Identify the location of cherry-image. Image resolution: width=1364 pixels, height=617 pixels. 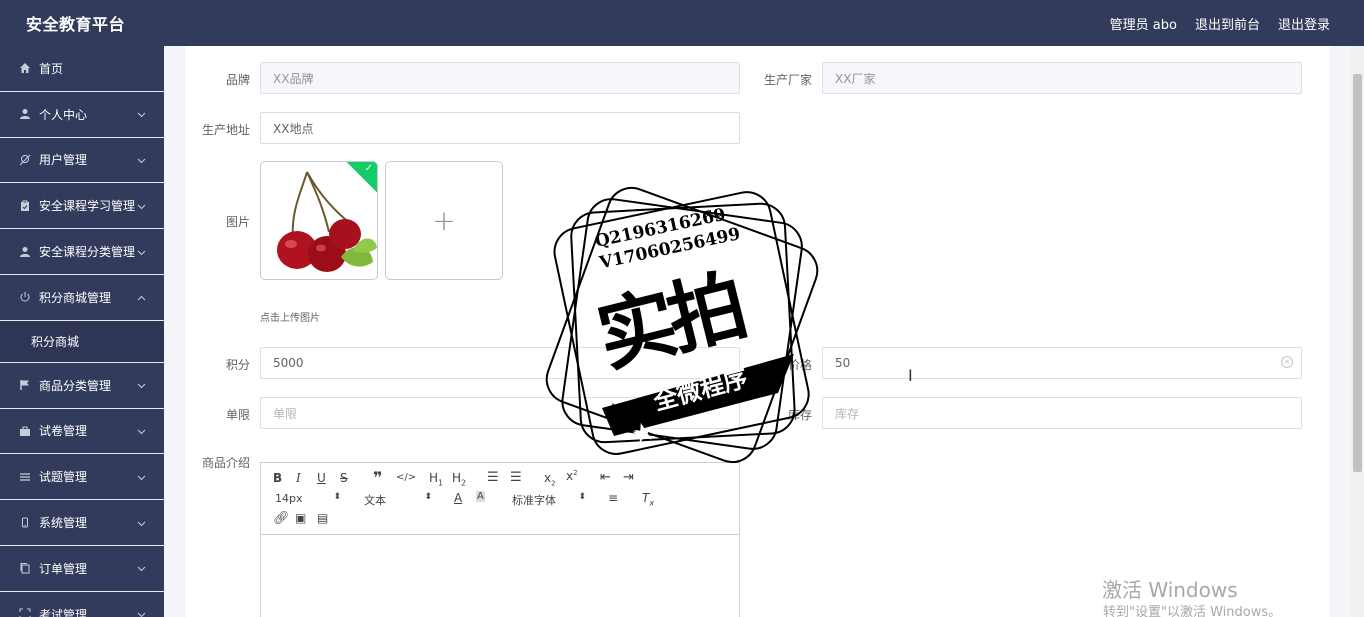
(327, 221).